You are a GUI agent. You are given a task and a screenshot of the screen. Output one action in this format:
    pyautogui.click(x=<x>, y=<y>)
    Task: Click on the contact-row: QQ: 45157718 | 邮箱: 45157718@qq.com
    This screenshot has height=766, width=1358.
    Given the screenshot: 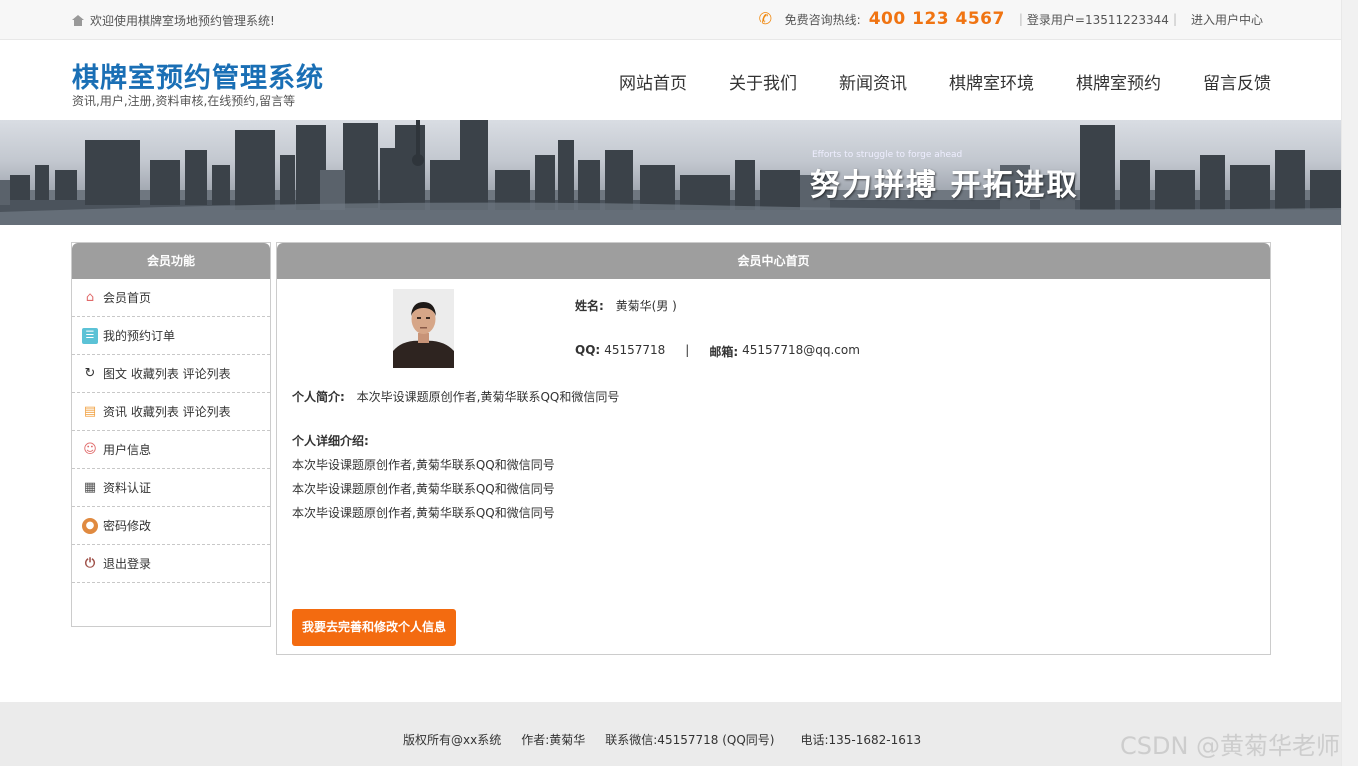 What is the action you would take?
    pyautogui.click(x=717, y=351)
    